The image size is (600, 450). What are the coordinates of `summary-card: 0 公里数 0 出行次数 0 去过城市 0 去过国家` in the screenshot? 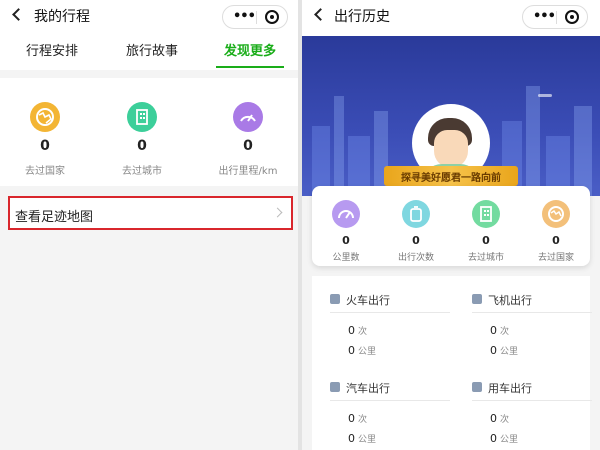 It's located at (451, 226).